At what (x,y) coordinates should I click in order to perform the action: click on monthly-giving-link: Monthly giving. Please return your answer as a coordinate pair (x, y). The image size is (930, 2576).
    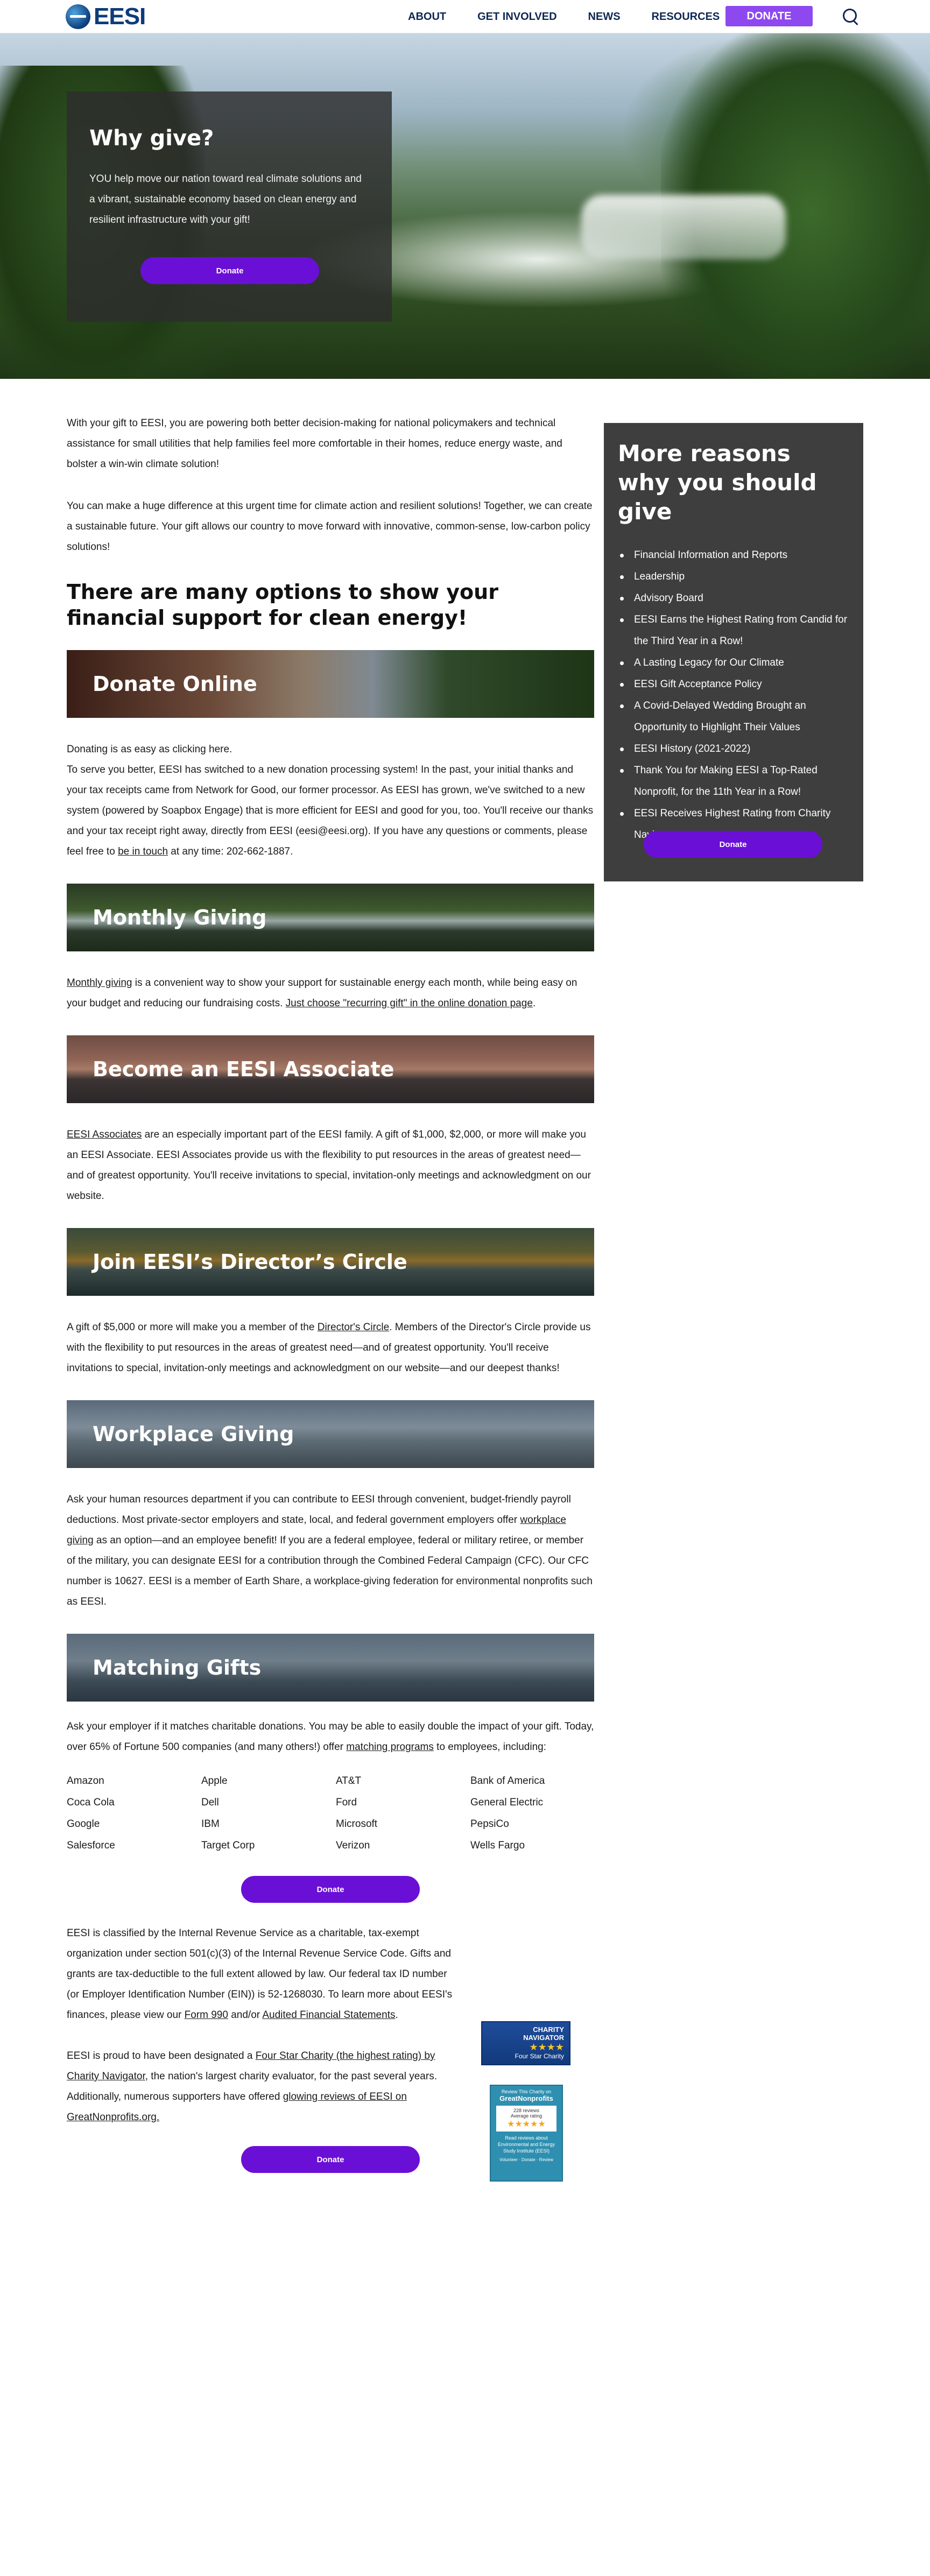
    Looking at the image, I should click on (99, 983).